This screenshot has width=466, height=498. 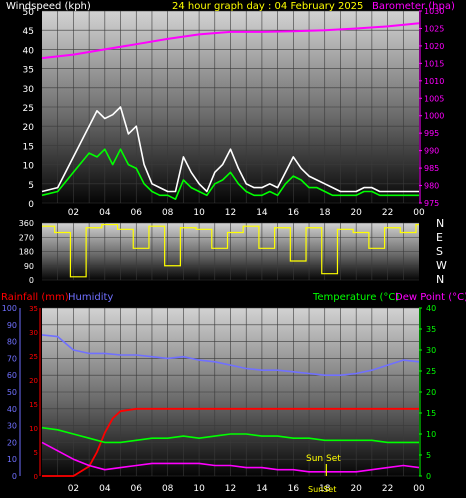 I want to click on barometer-tick-label: 975, so click(x=431, y=203).